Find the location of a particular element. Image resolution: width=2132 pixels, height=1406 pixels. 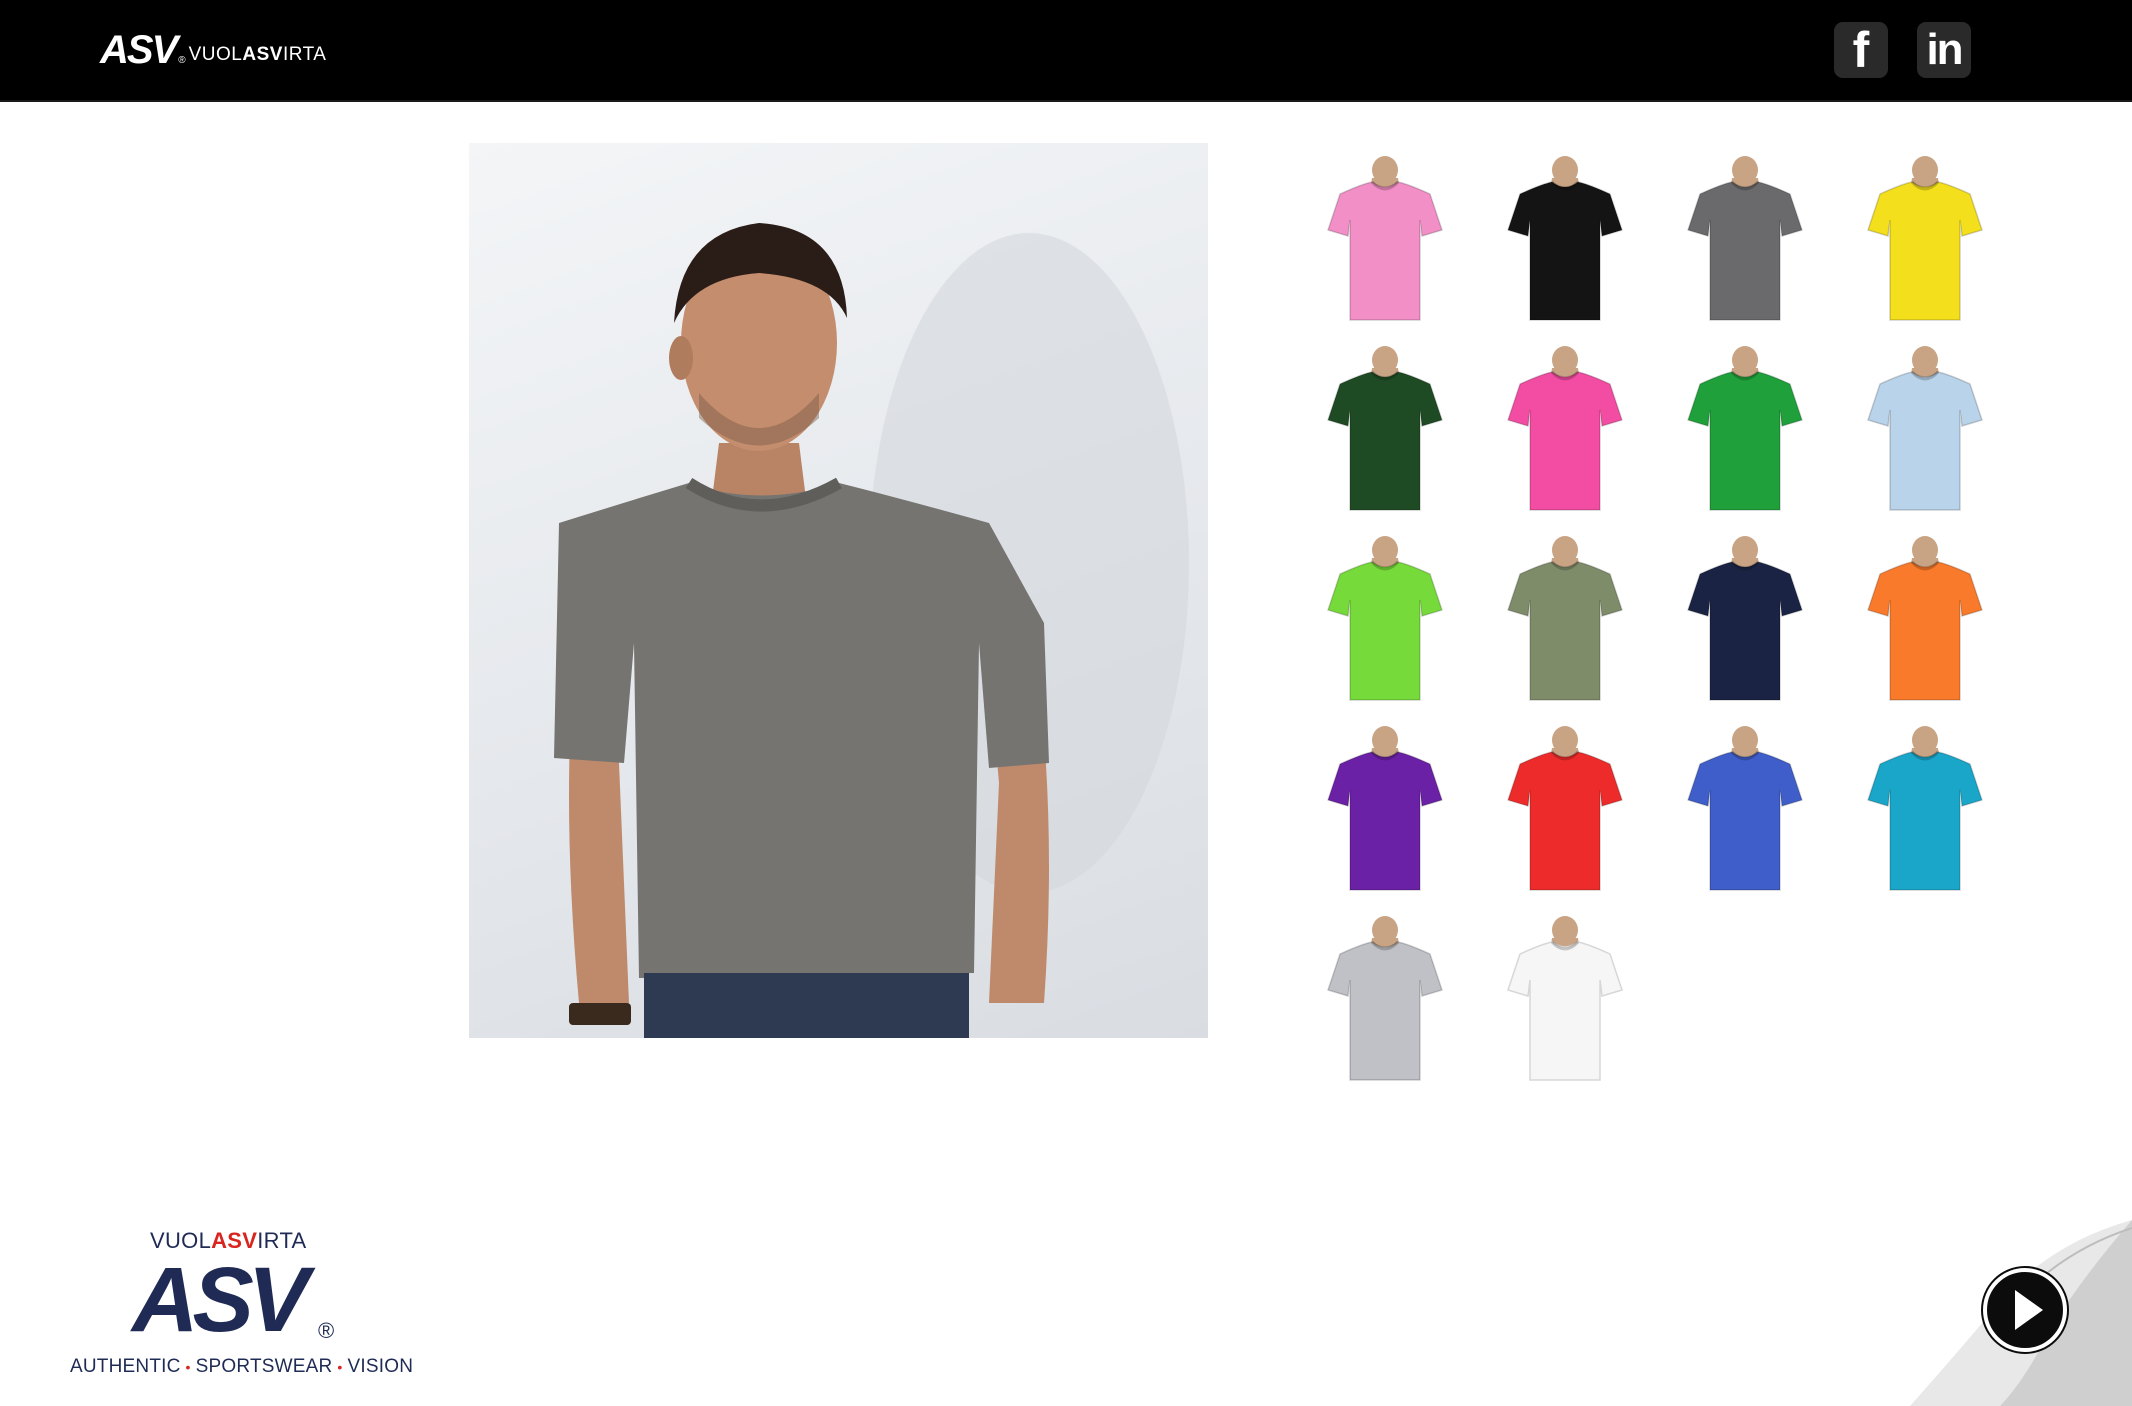

top-bar: ASV ® VUOLASVIRTA f in is located at coordinates (1066, 51).